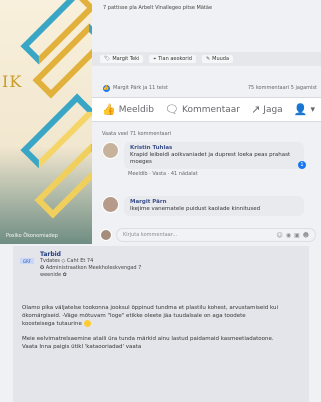  Describe the element at coordinates (256, 109) in the screenshot. I see `share-icon: ↗` at that location.